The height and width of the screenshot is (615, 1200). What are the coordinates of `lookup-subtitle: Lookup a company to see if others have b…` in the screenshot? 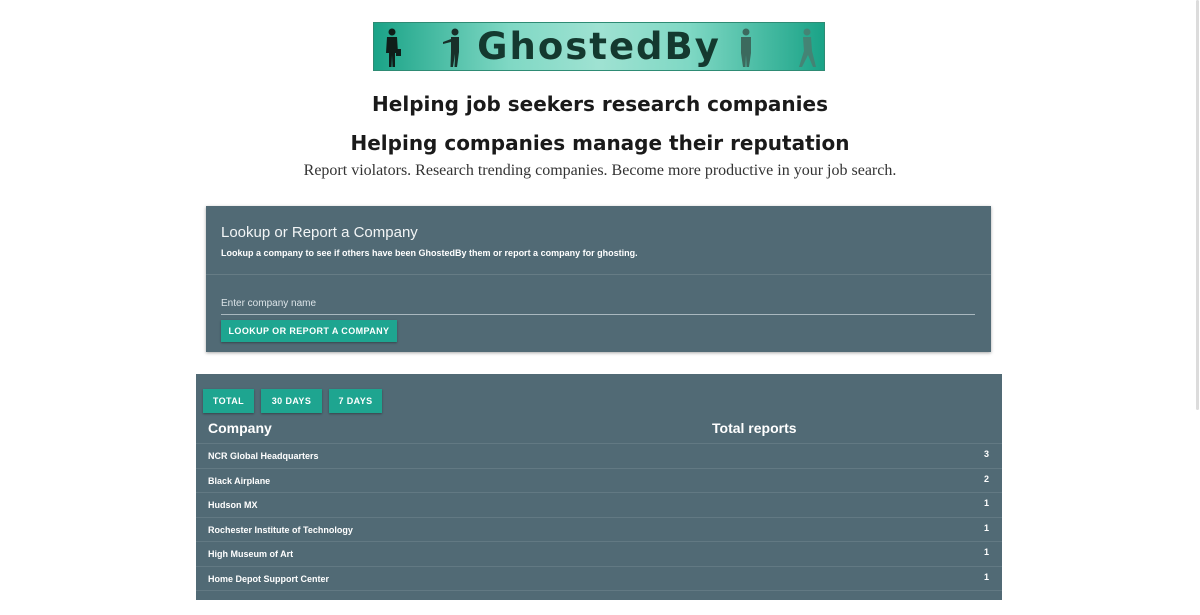 It's located at (429, 253).